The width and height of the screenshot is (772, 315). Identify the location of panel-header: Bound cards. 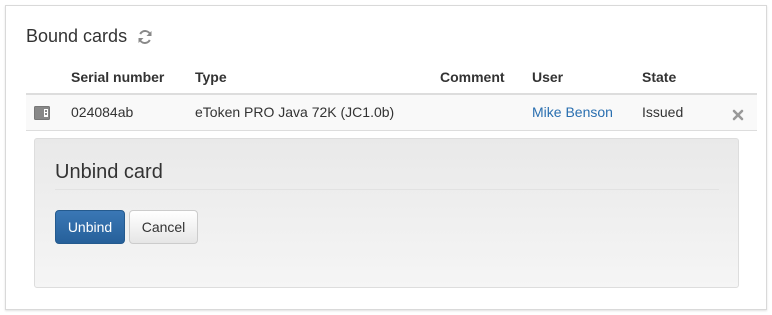
(89, 36).